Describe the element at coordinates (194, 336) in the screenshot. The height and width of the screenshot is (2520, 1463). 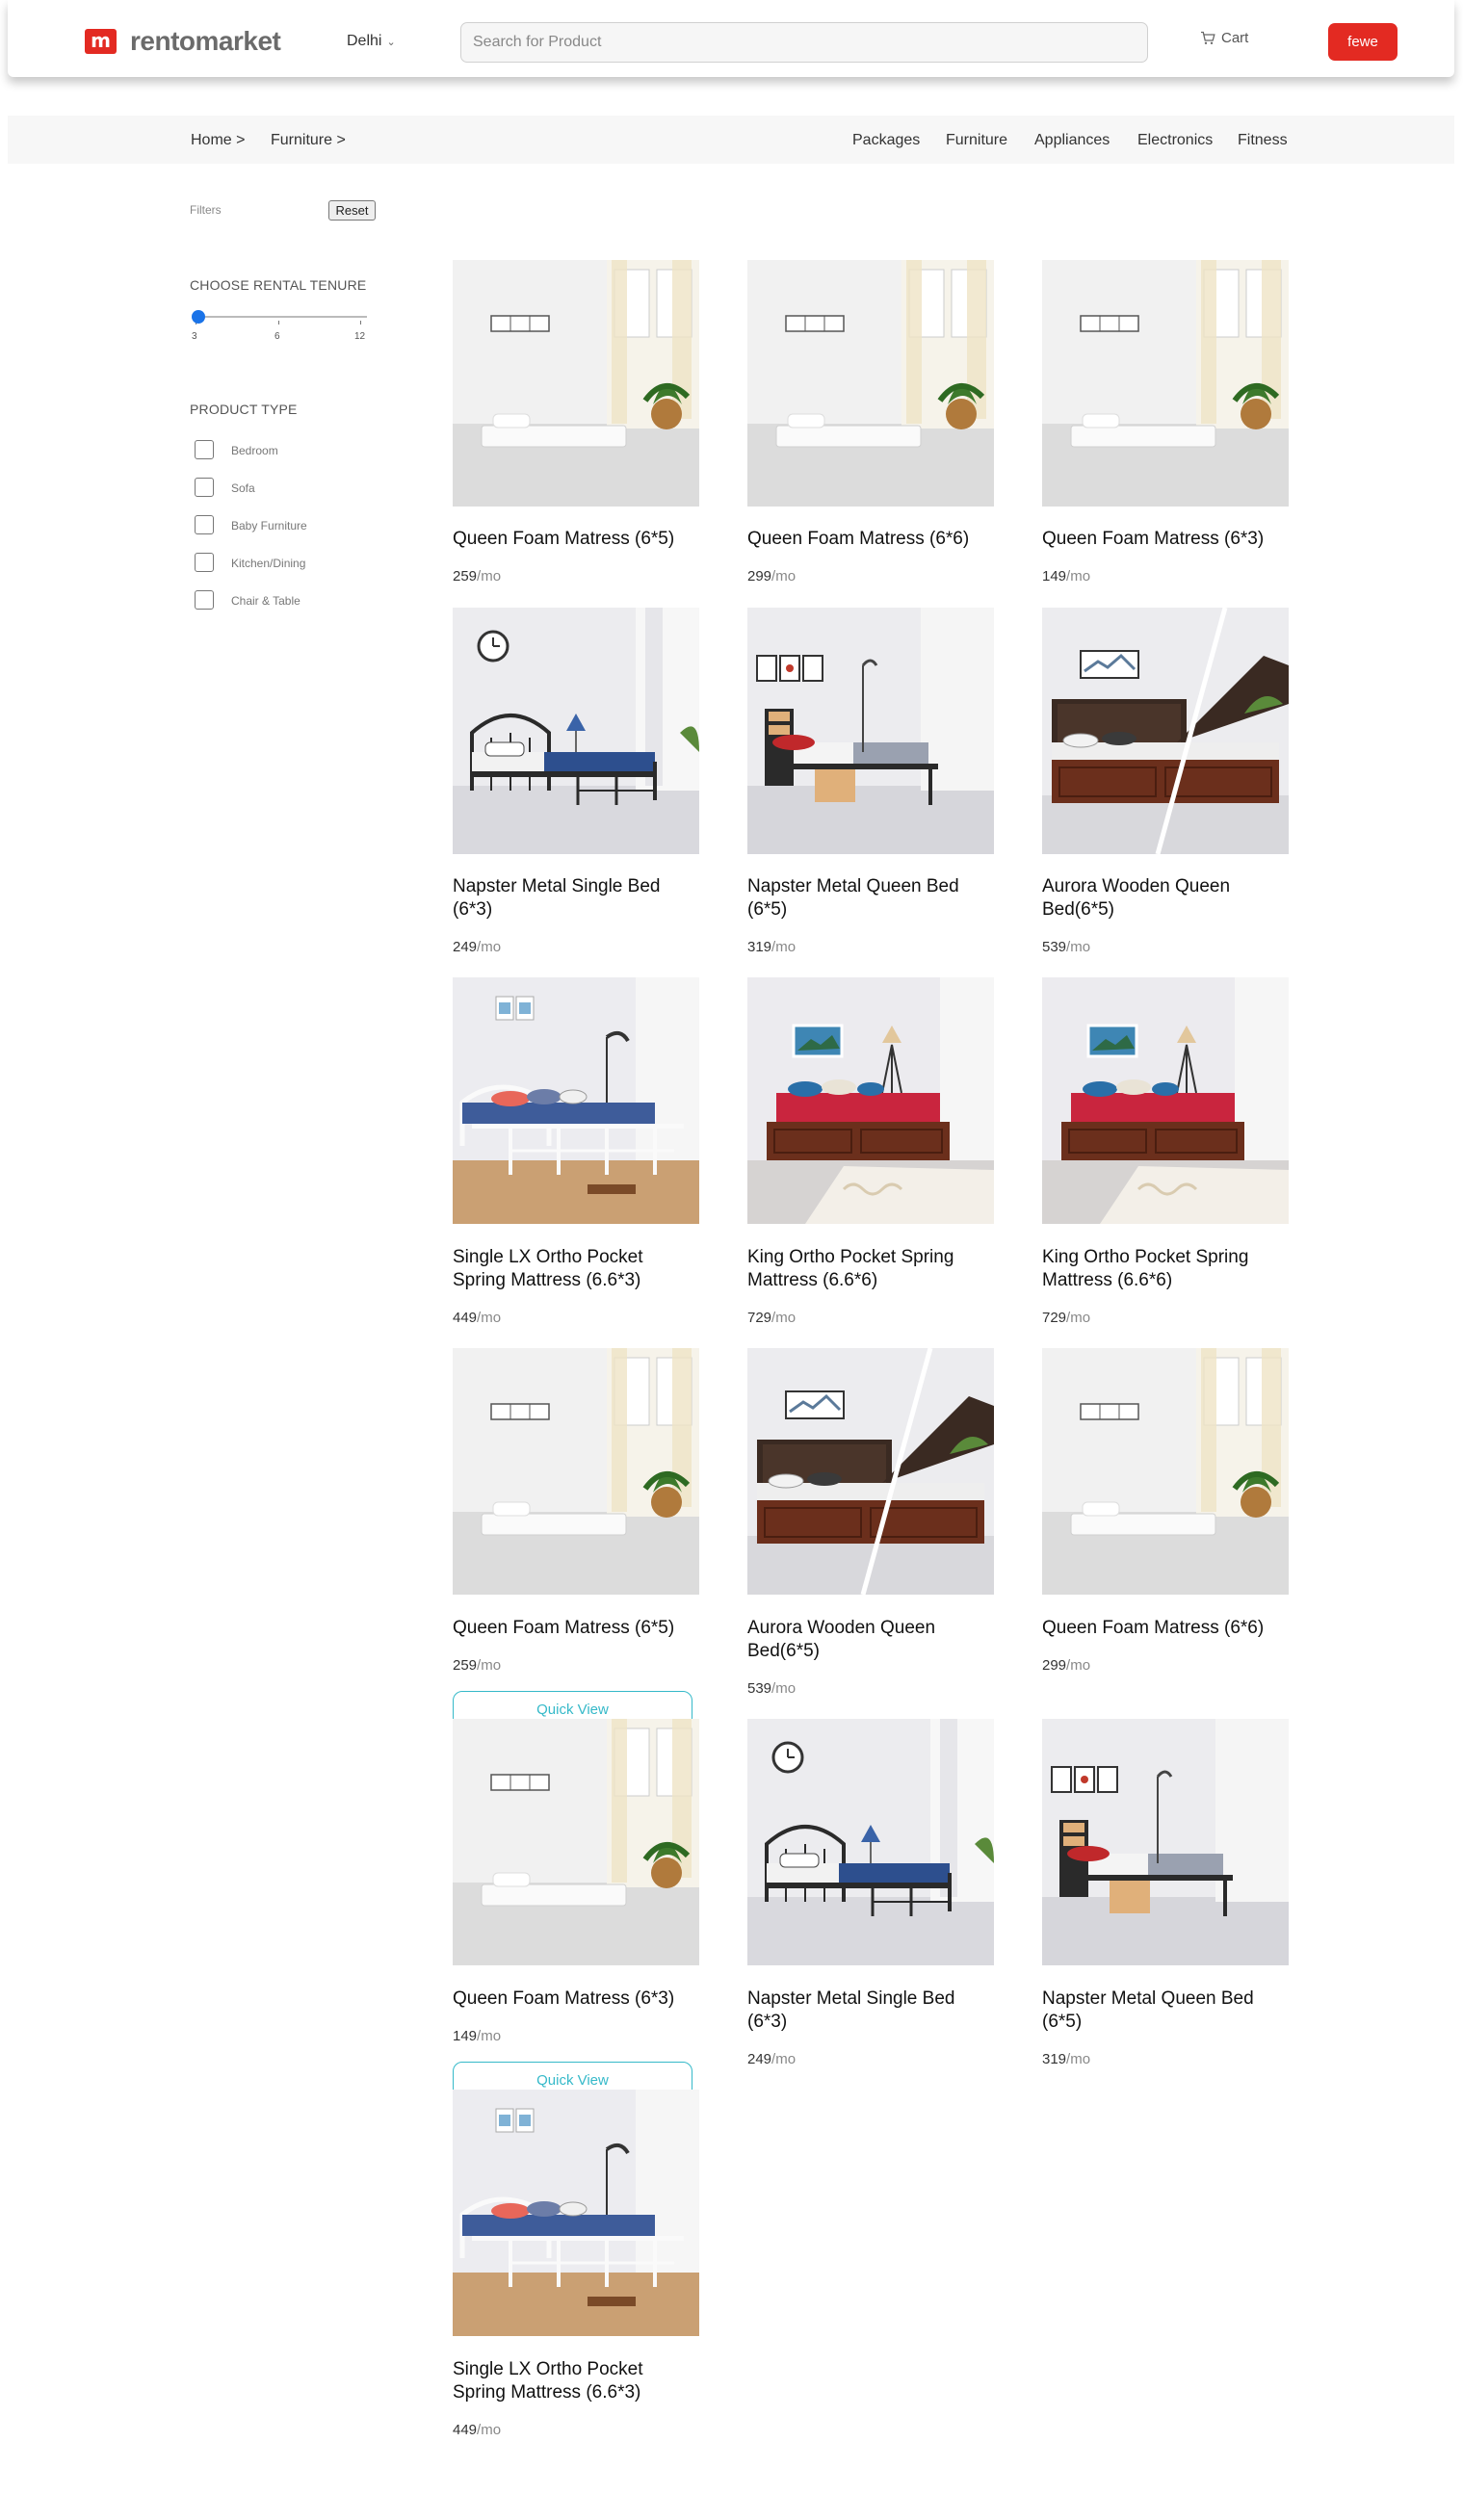
I see `tenure-tick-label: 3` at that location.